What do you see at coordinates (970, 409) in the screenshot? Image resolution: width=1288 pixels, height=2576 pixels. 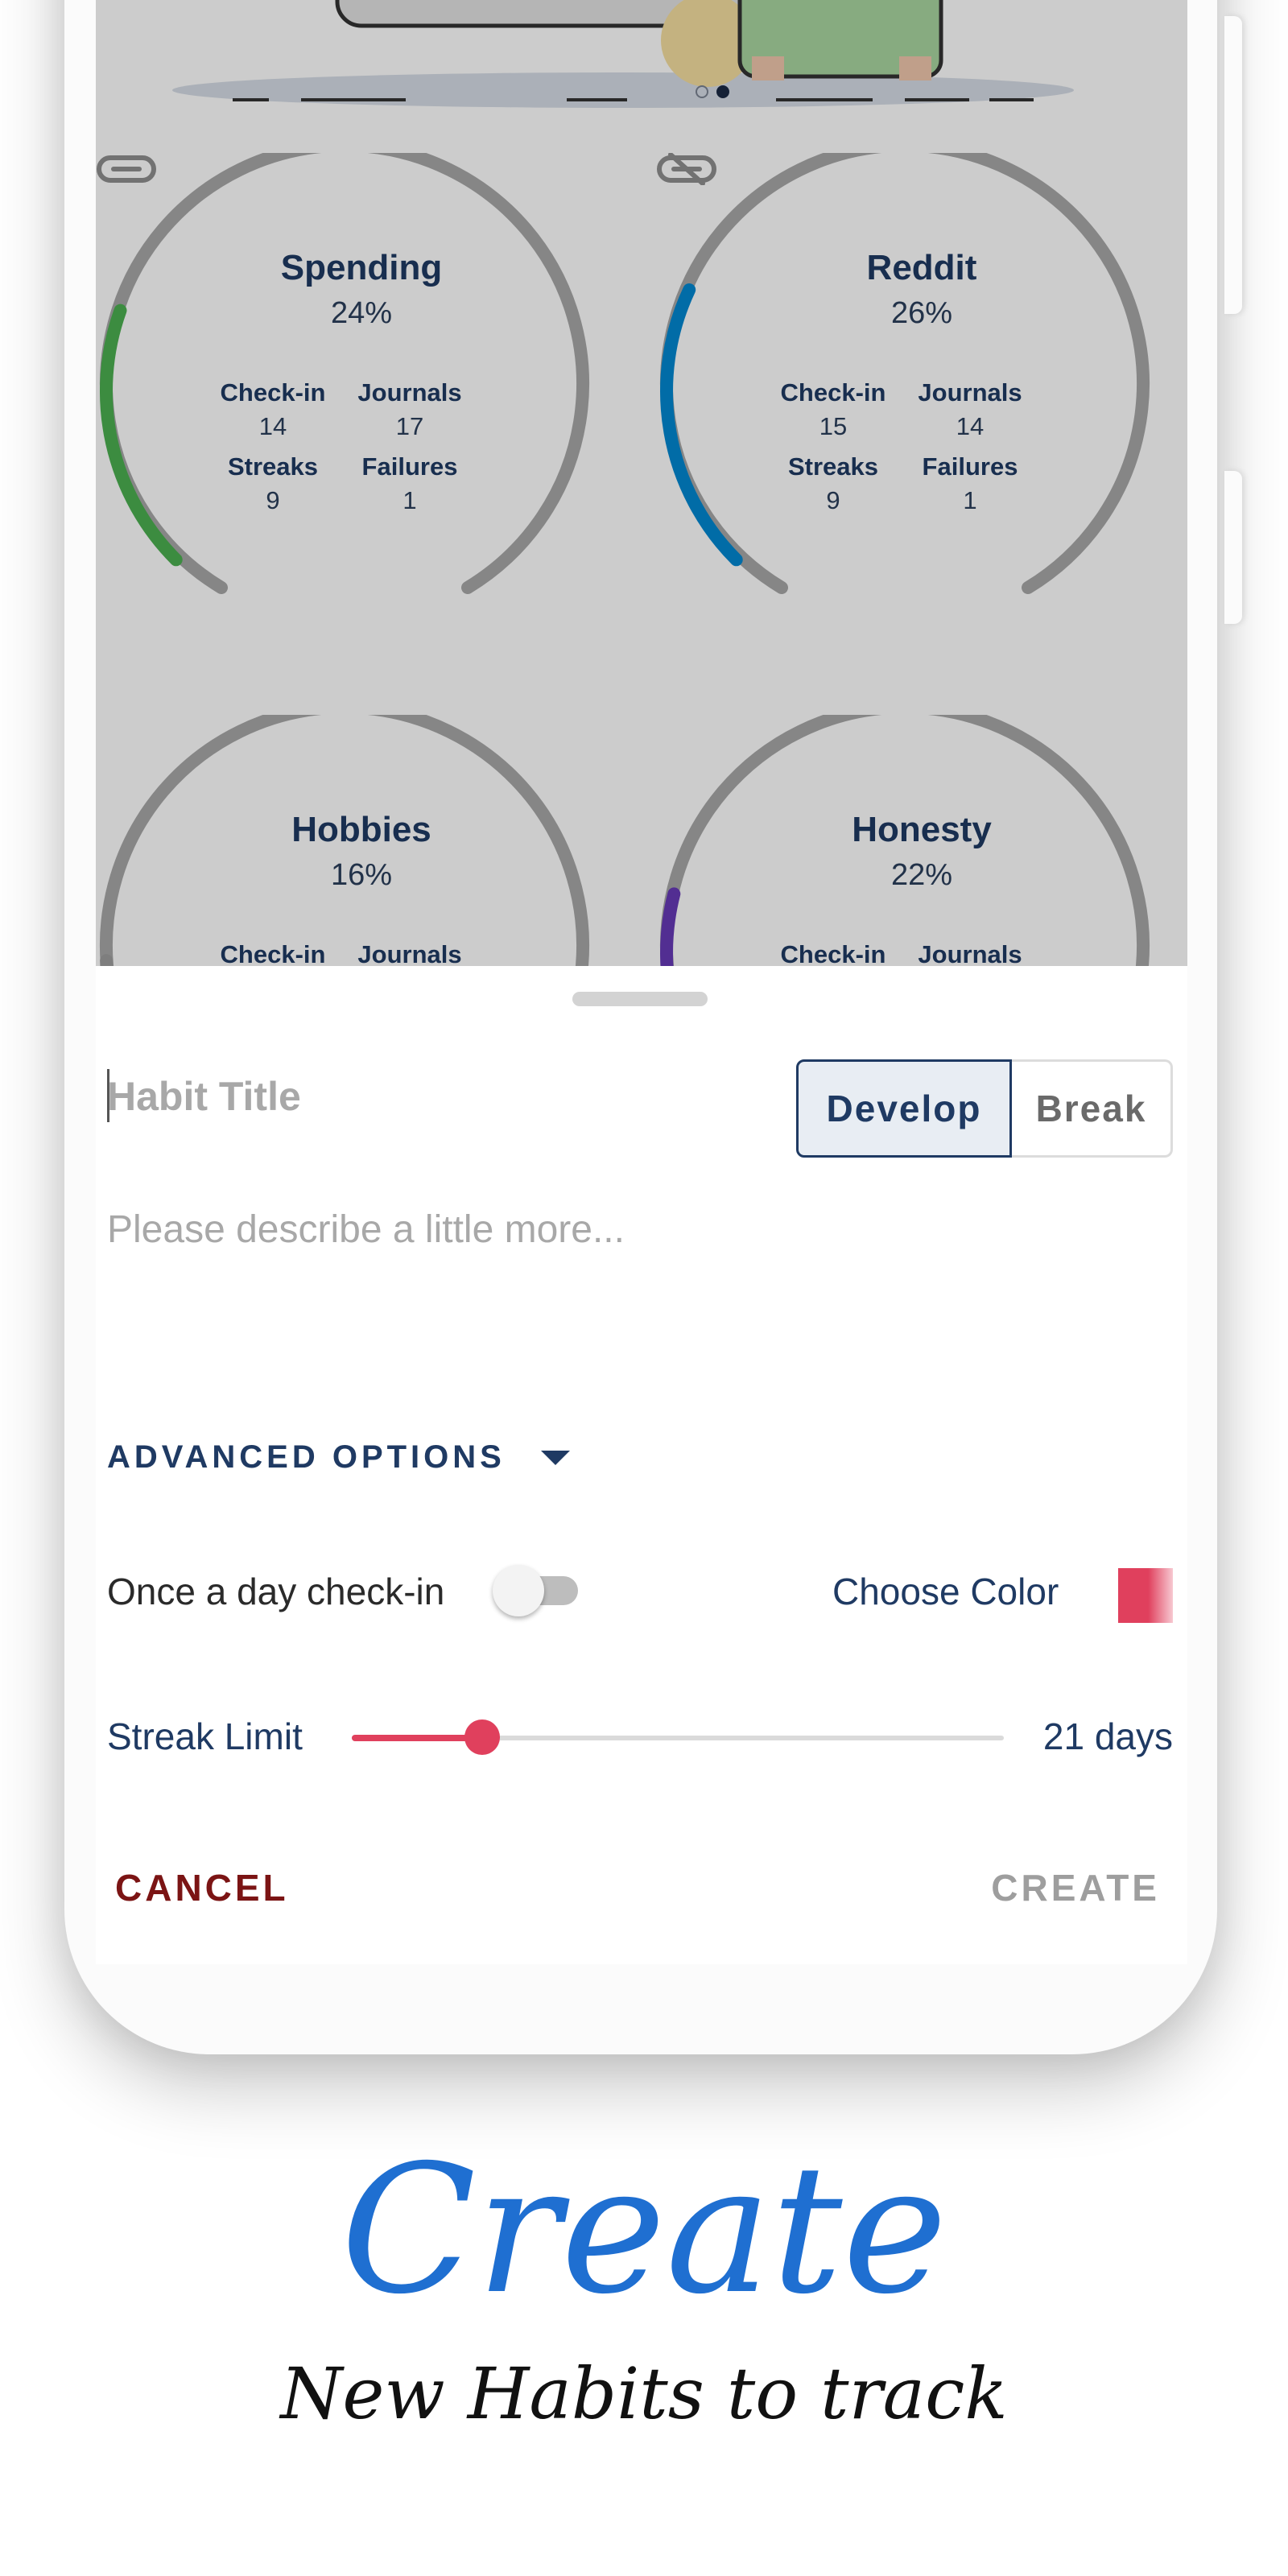 I see `journals-stat: Journals 14` at bounding box center [970, 409].